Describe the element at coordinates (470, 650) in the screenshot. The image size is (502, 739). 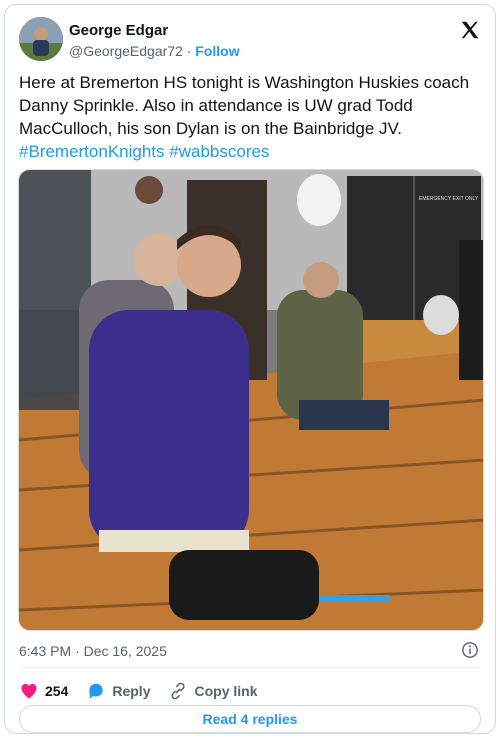
I see `info-icon` at that location.